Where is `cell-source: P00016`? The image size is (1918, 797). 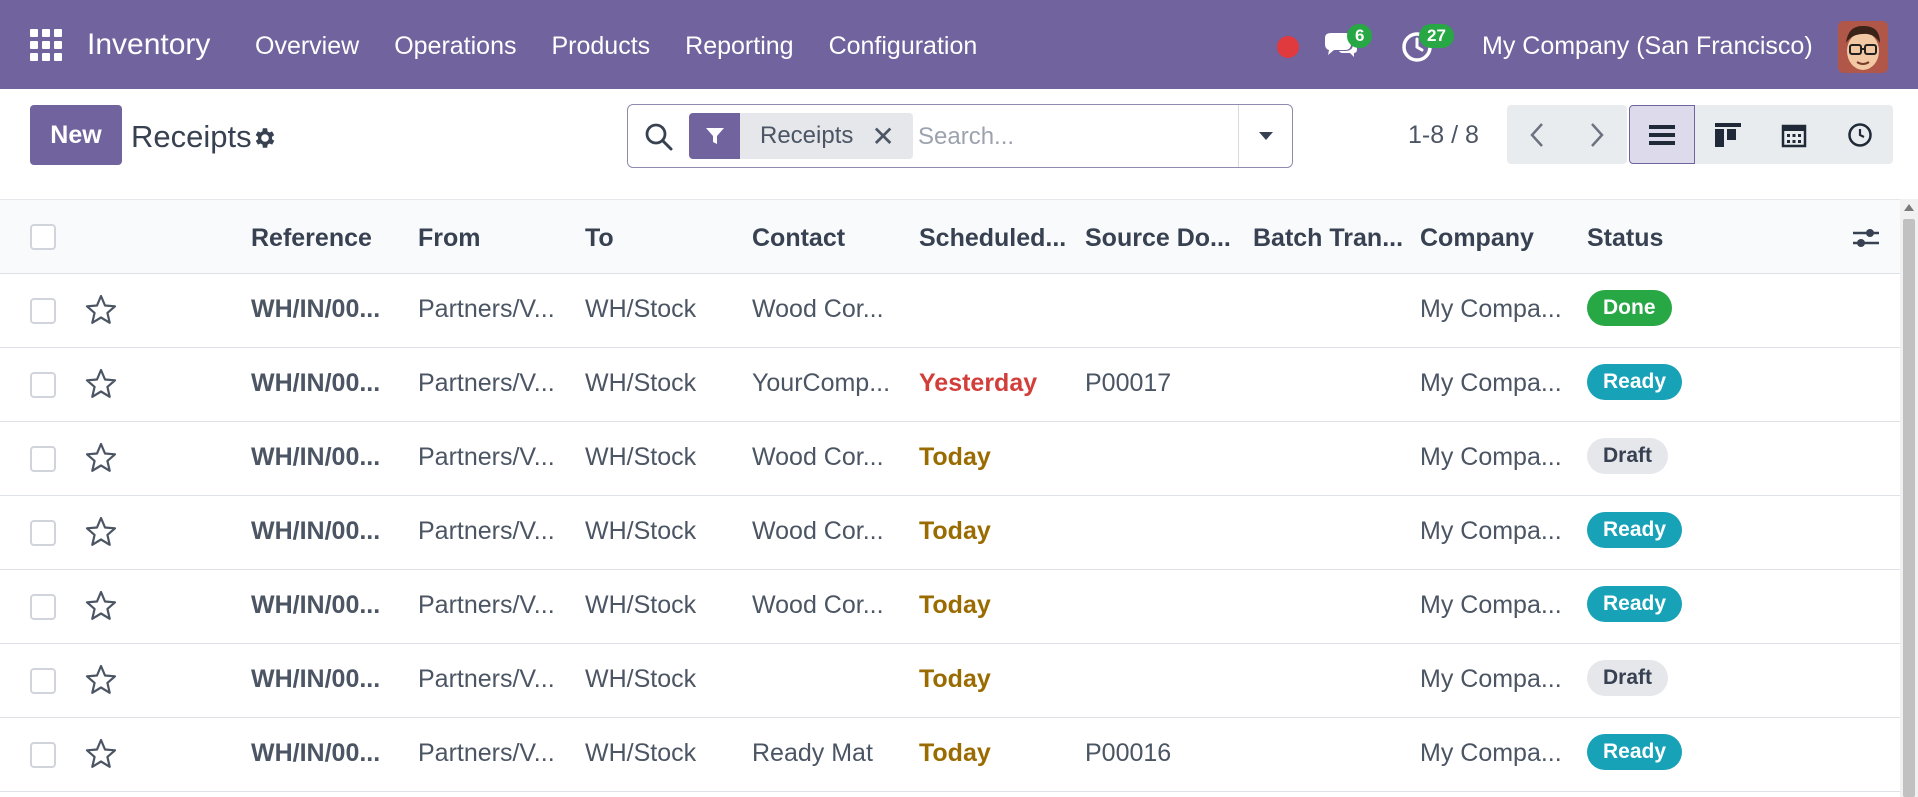 cell-source: P00016 is located at coordinates (1128, 753).